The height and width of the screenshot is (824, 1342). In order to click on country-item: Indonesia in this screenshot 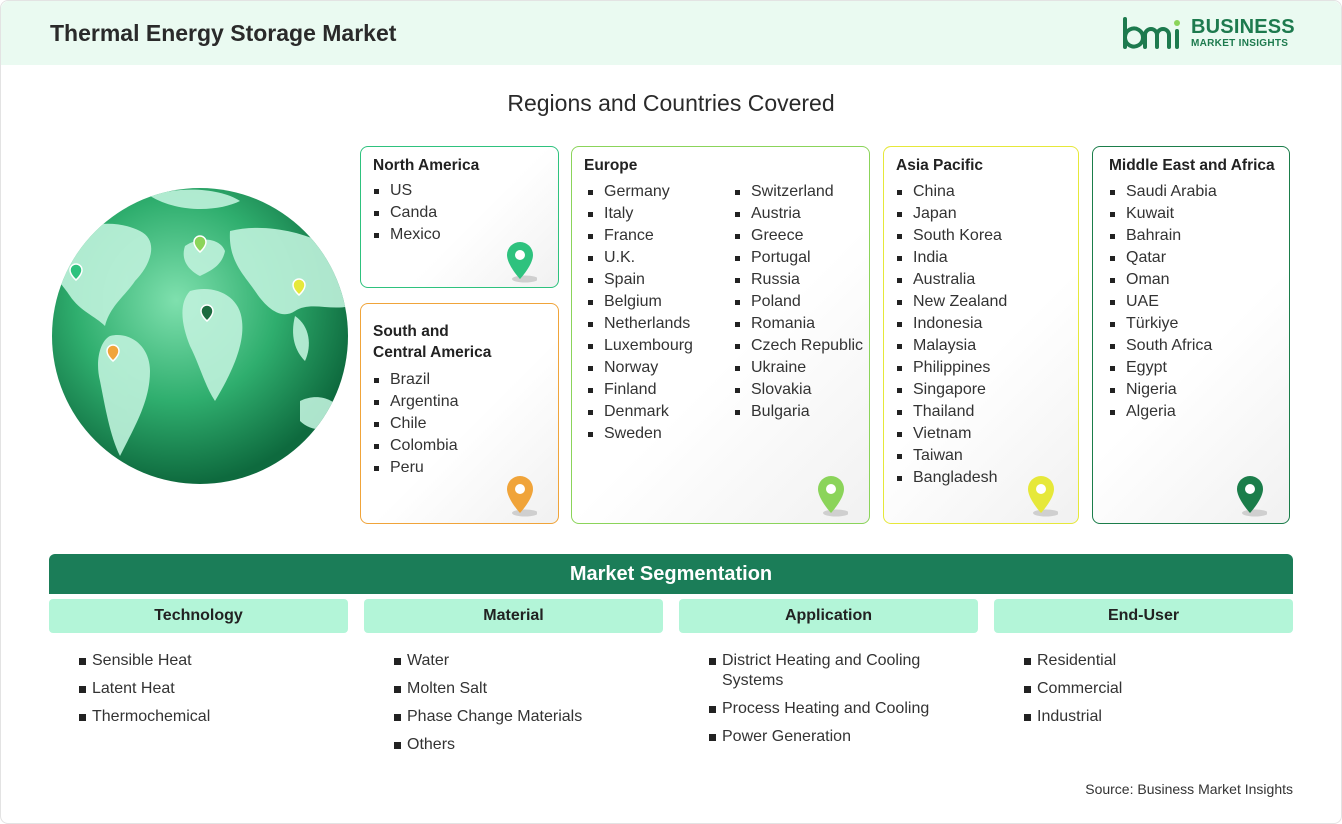, I will do `click(951, 324)`.